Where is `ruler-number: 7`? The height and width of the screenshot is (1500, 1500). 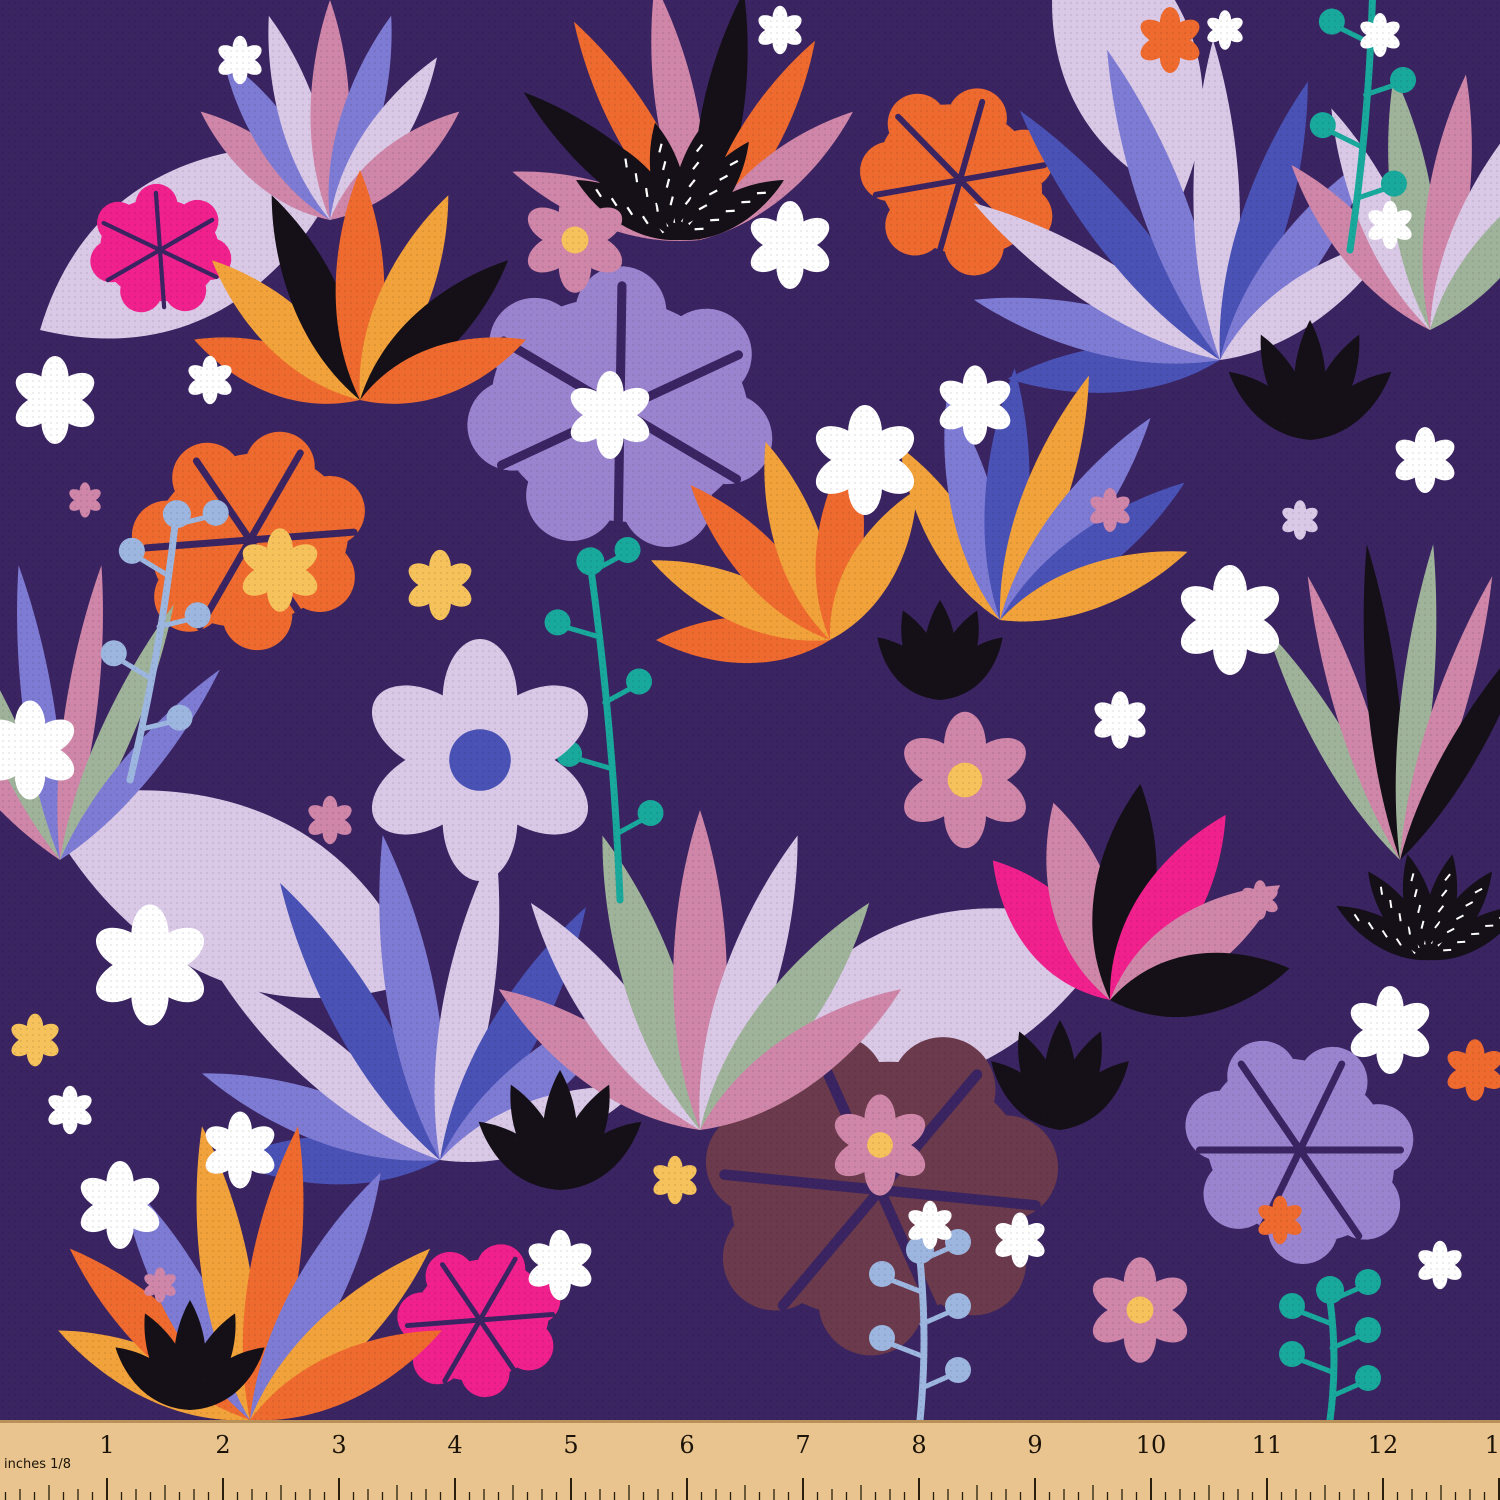 ruler-number: 7 is located at coordinates (802, 1445).